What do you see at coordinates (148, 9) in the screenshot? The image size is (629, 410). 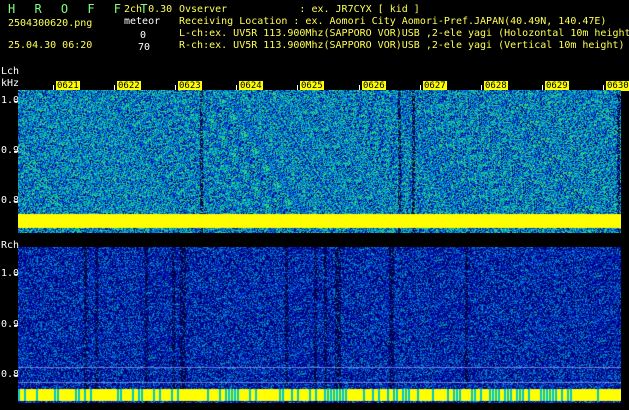 I see `mode-label: 2ch 0.30` at bounding box center [148, 9].